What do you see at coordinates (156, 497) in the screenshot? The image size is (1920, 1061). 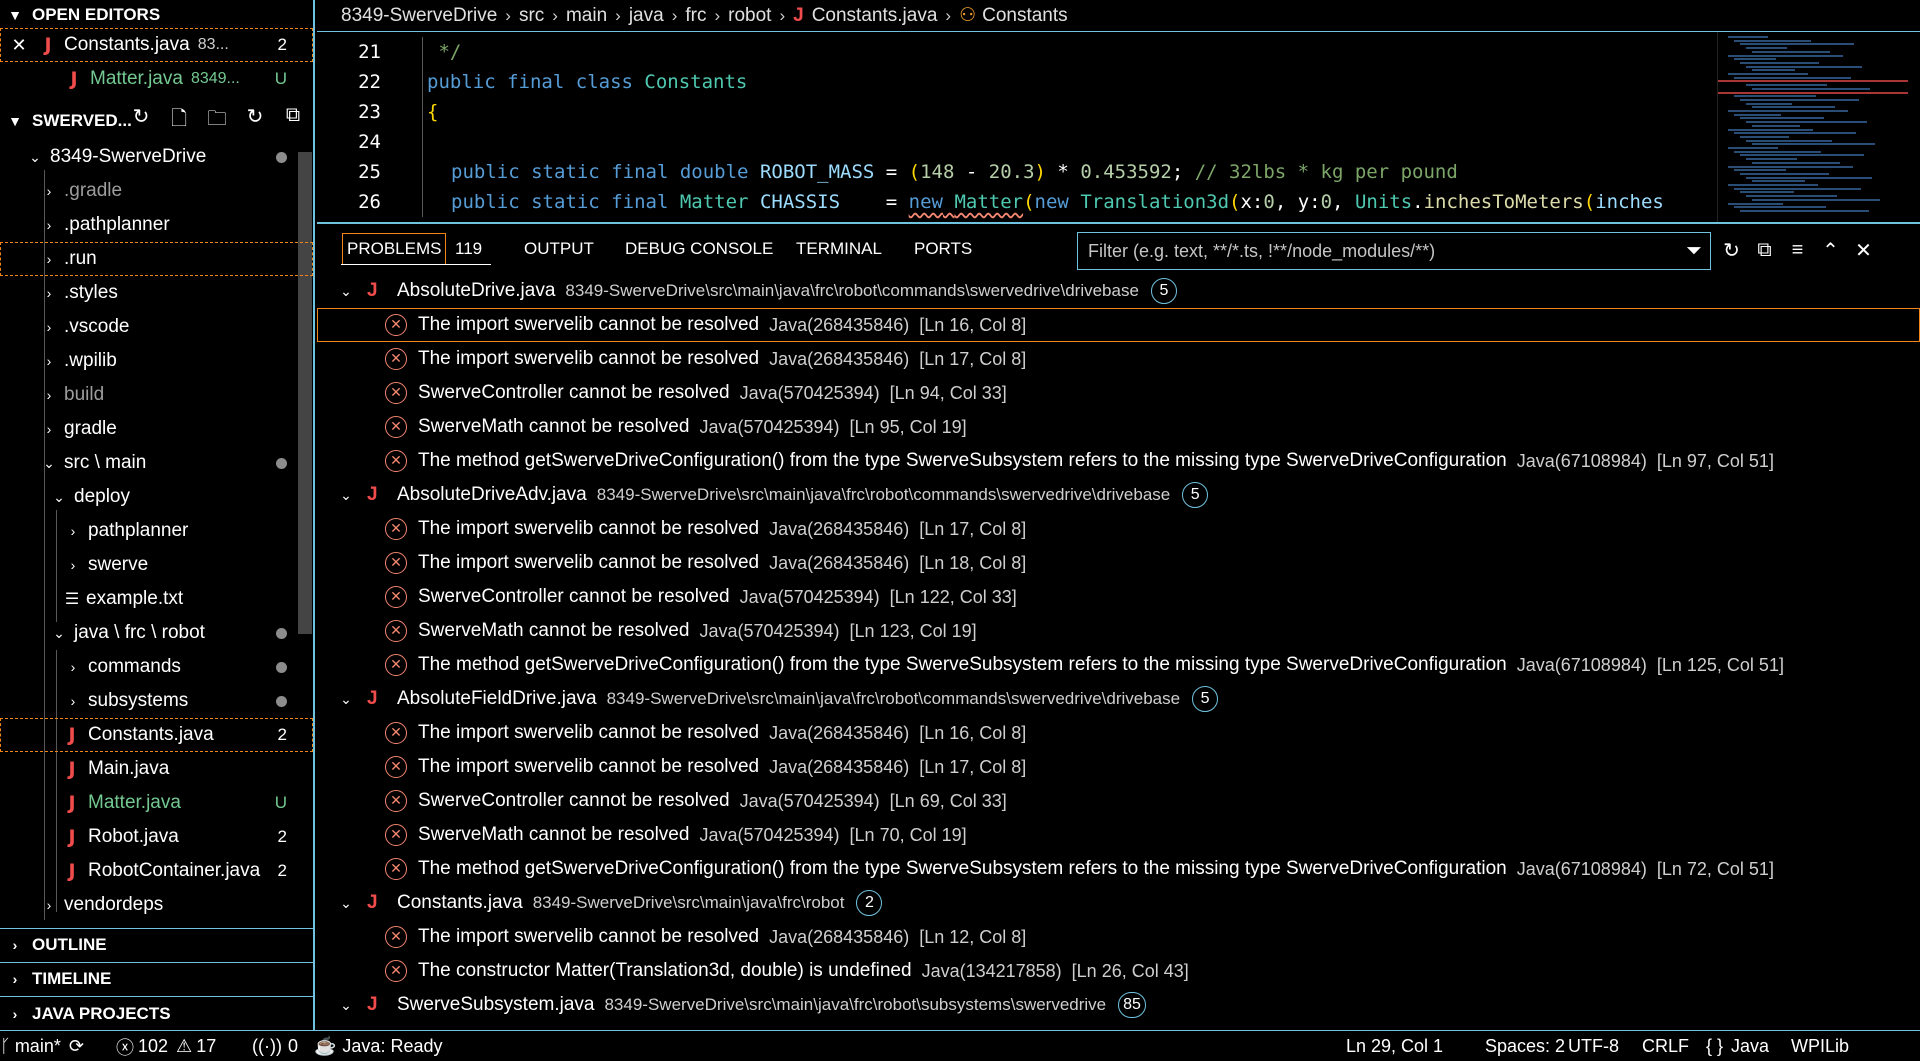 I see `tree-item-deploy: ⌄ deploy` at bounding box center [156, 497].